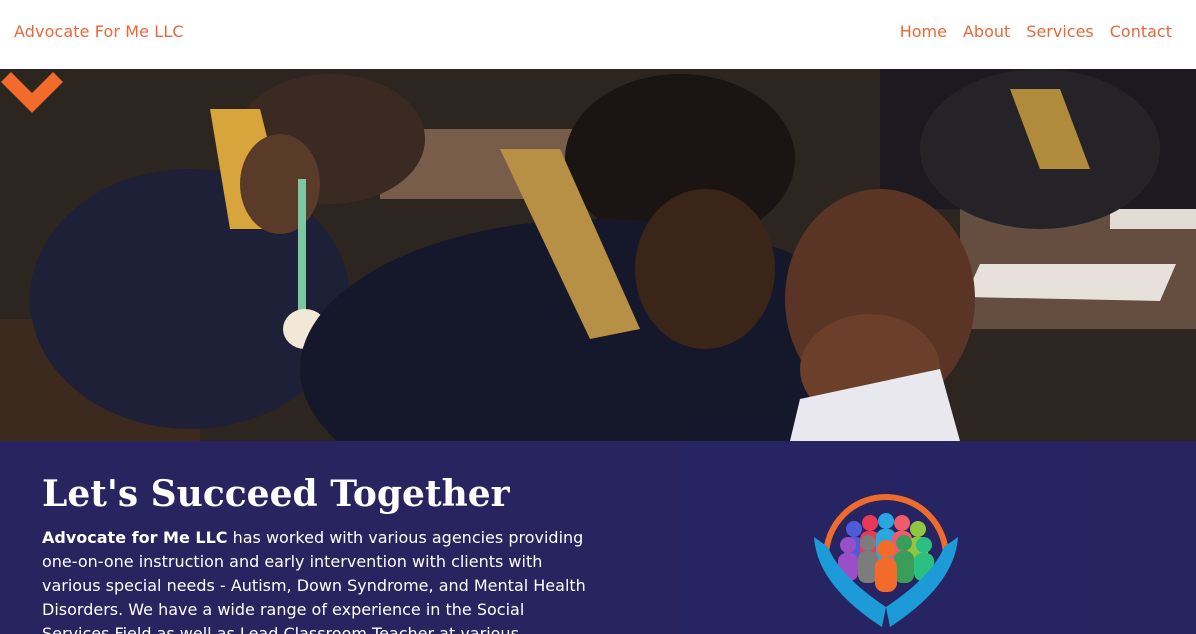 The height and width of the screenshot is (634, 1196). What do you see at coordinates (135, 537) in the screenshot?
I see `company-name: Advocate for Me LLC` at bounding box center [135, 537].